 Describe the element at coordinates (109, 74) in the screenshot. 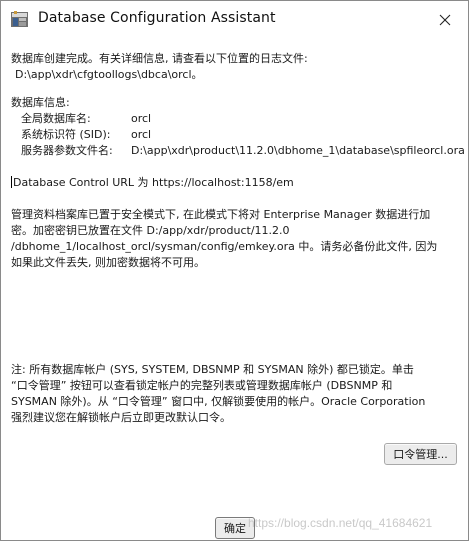

I see `log-path: D:\app\xdr\cfgtoollogs\dbca\orcl。` at that location.